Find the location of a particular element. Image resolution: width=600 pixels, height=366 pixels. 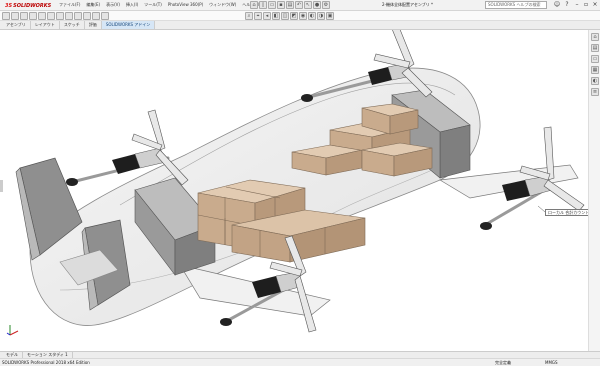

help-search-input: SOLIDWORKS ヘルプの検索 is located at coordinates (516, 5).